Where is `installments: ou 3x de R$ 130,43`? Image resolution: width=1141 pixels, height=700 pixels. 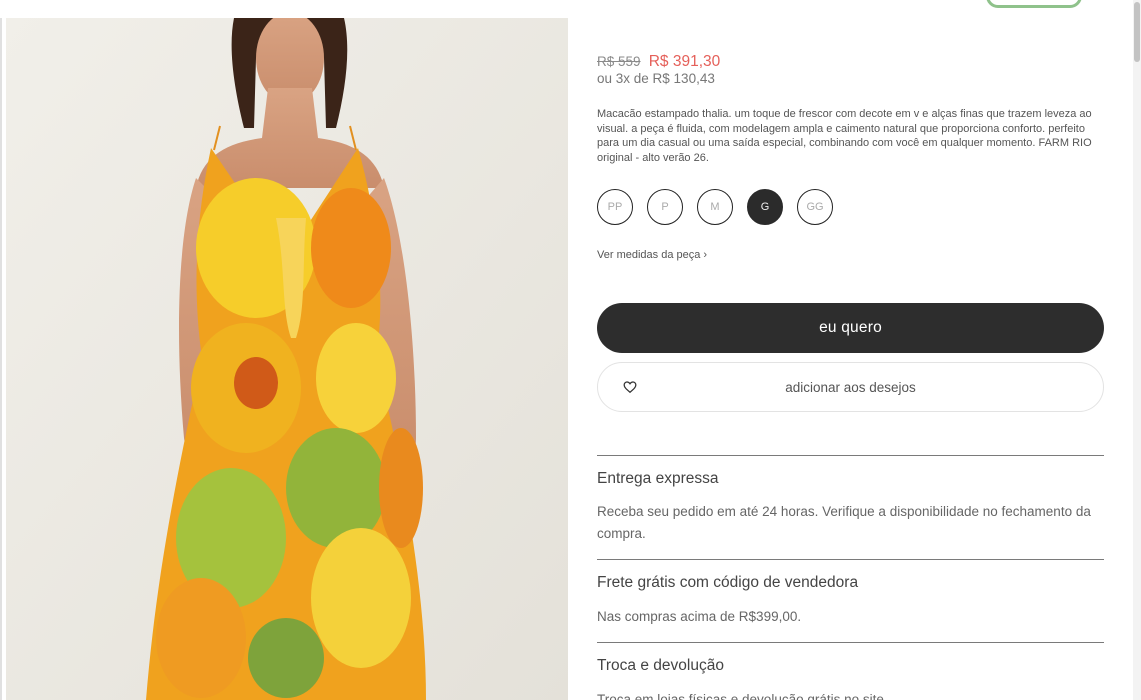 installments: ou 3x de R$ 130,43 is located at coordinates (656, 78).